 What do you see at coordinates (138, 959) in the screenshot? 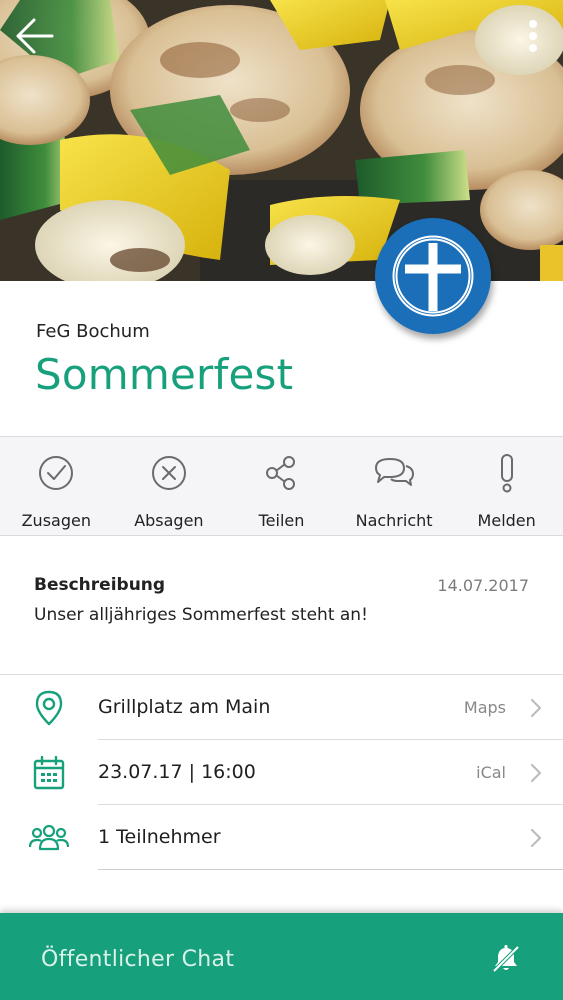
I see `public-chat-label: Öffentlicher Chat` at bounding box center [138, 959].